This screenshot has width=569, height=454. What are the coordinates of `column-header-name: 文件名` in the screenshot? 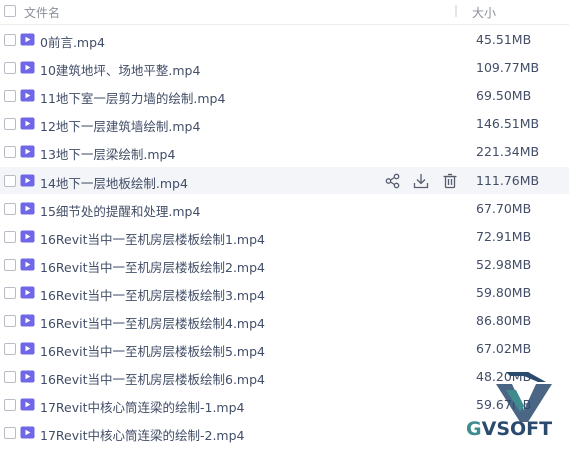 It's located at (42, 12).